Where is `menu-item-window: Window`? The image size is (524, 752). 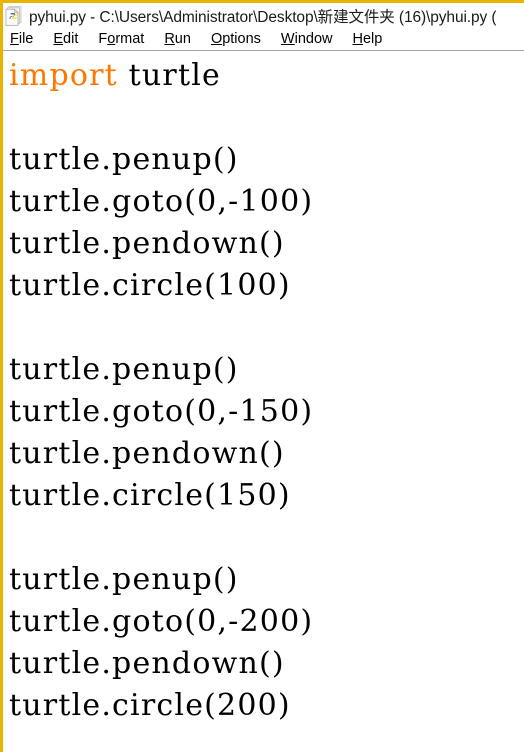 menu-item-window: Window is located at coordinates (307, 39).